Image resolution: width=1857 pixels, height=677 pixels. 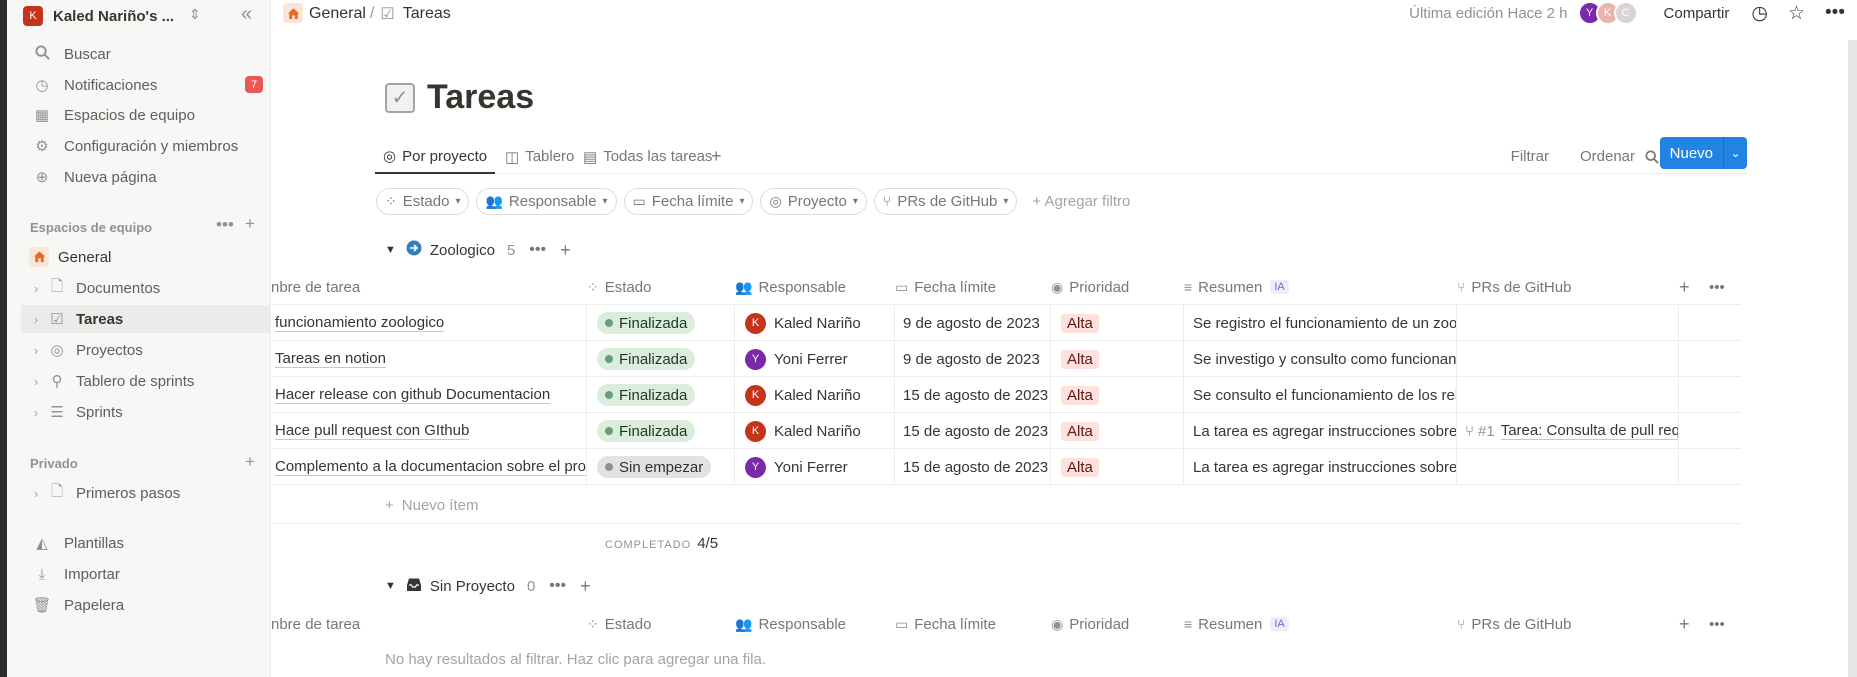 I want to click on tab-tablero: ◫ Tablero, so click(x=539, y=156).